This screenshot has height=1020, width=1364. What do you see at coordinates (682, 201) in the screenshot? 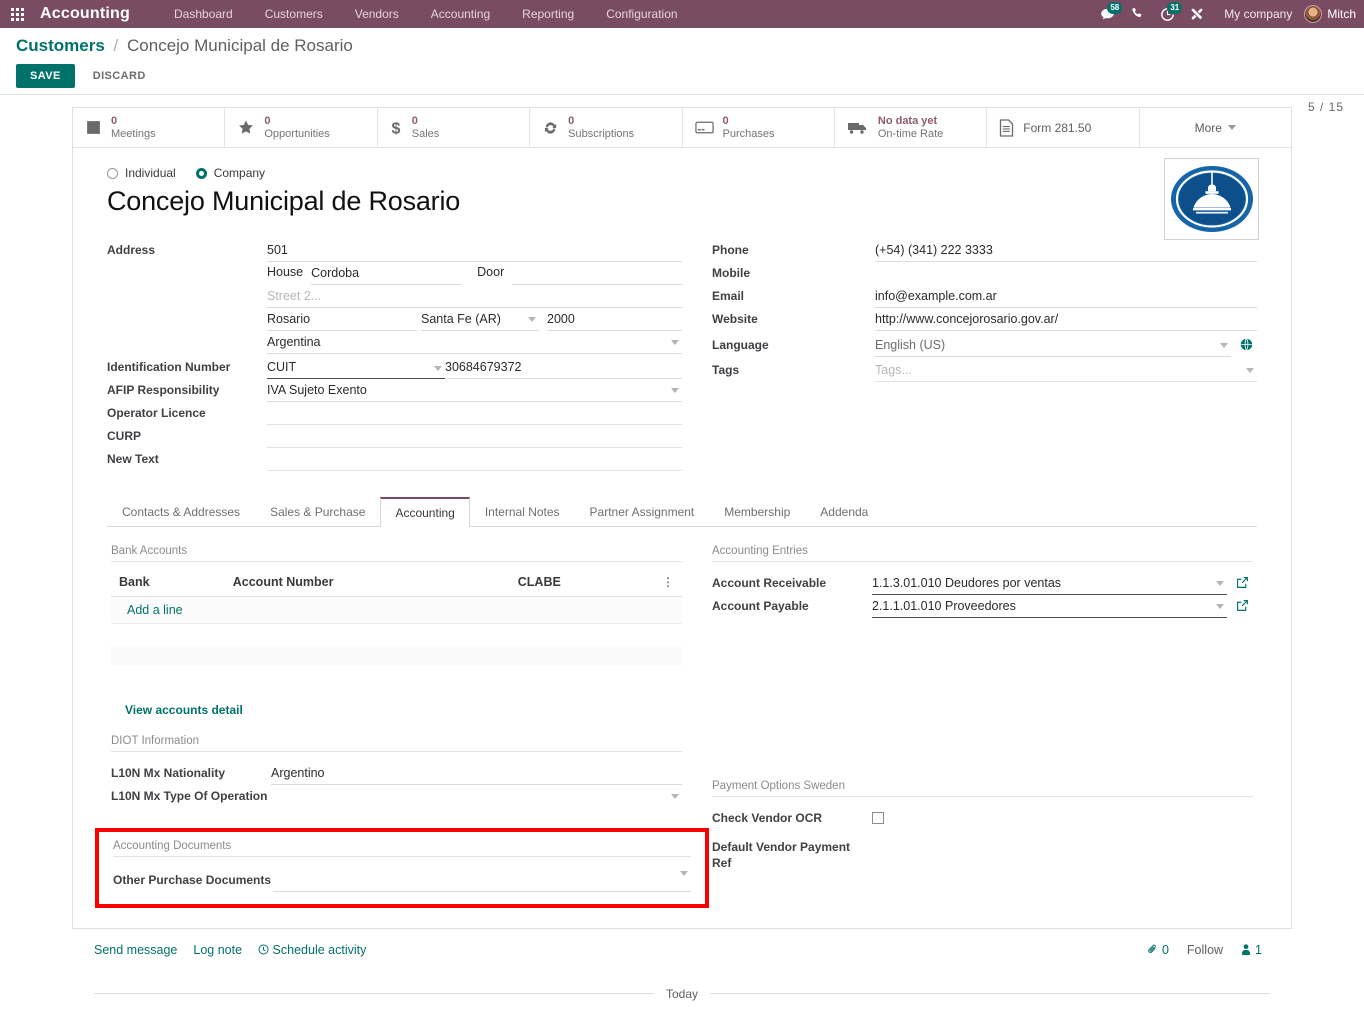
I see `page-title: Concejo Municipal de Rosario` at bounding box center [682, 201].